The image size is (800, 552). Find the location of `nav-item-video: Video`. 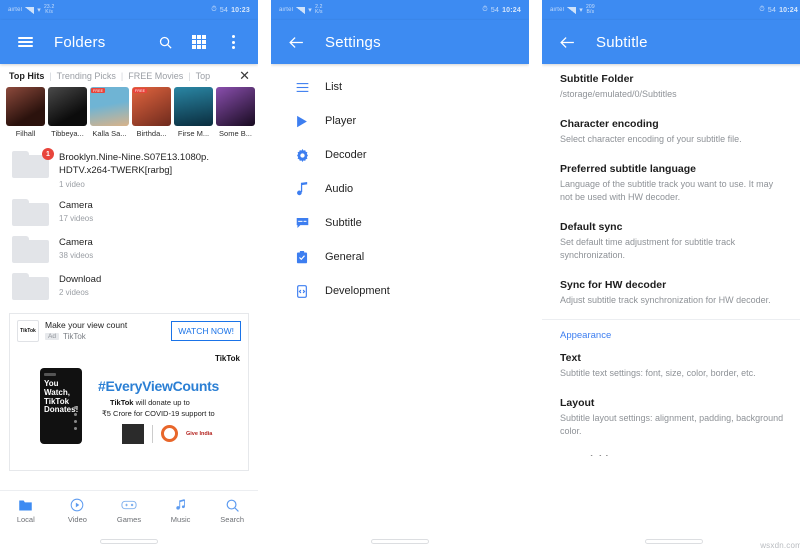

nav-item-video: Video is located at coordinates (78, 510).